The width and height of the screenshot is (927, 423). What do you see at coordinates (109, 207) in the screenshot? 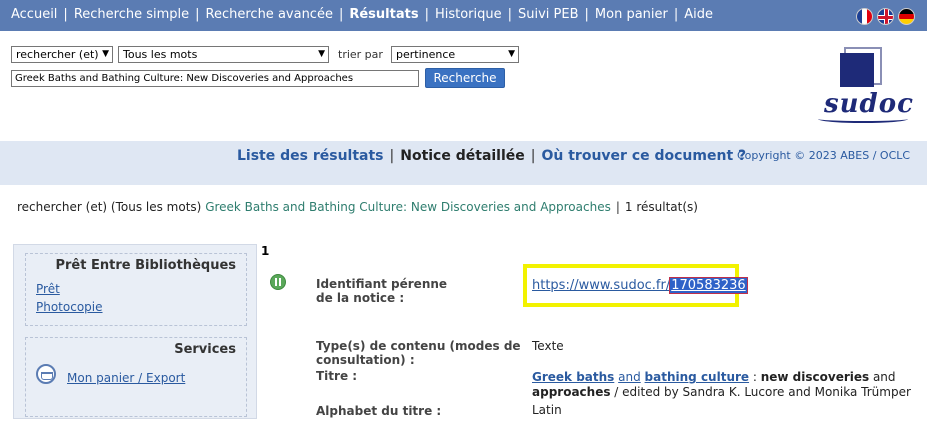
I see `criteria-prefix: rechercher (et) (Tous les mots)` at bounding box center [109, 207].